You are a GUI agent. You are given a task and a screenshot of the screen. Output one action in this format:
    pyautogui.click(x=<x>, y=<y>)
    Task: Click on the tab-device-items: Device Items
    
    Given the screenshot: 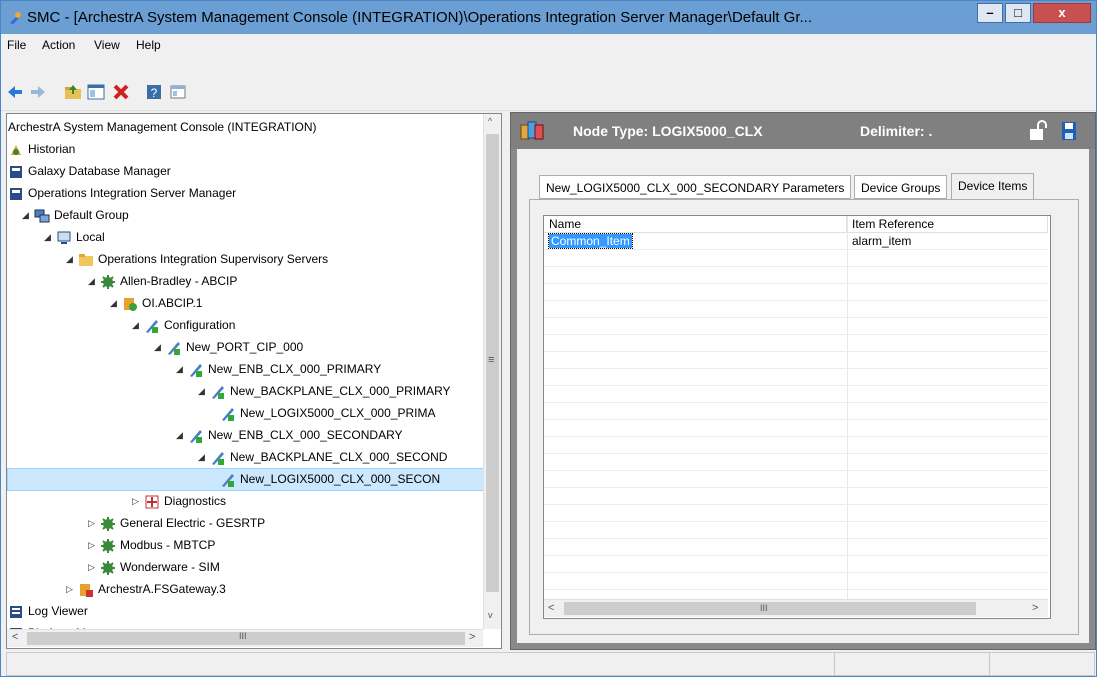 What is the action you would take?
    pyautogui.click(x=993, y=186)
    